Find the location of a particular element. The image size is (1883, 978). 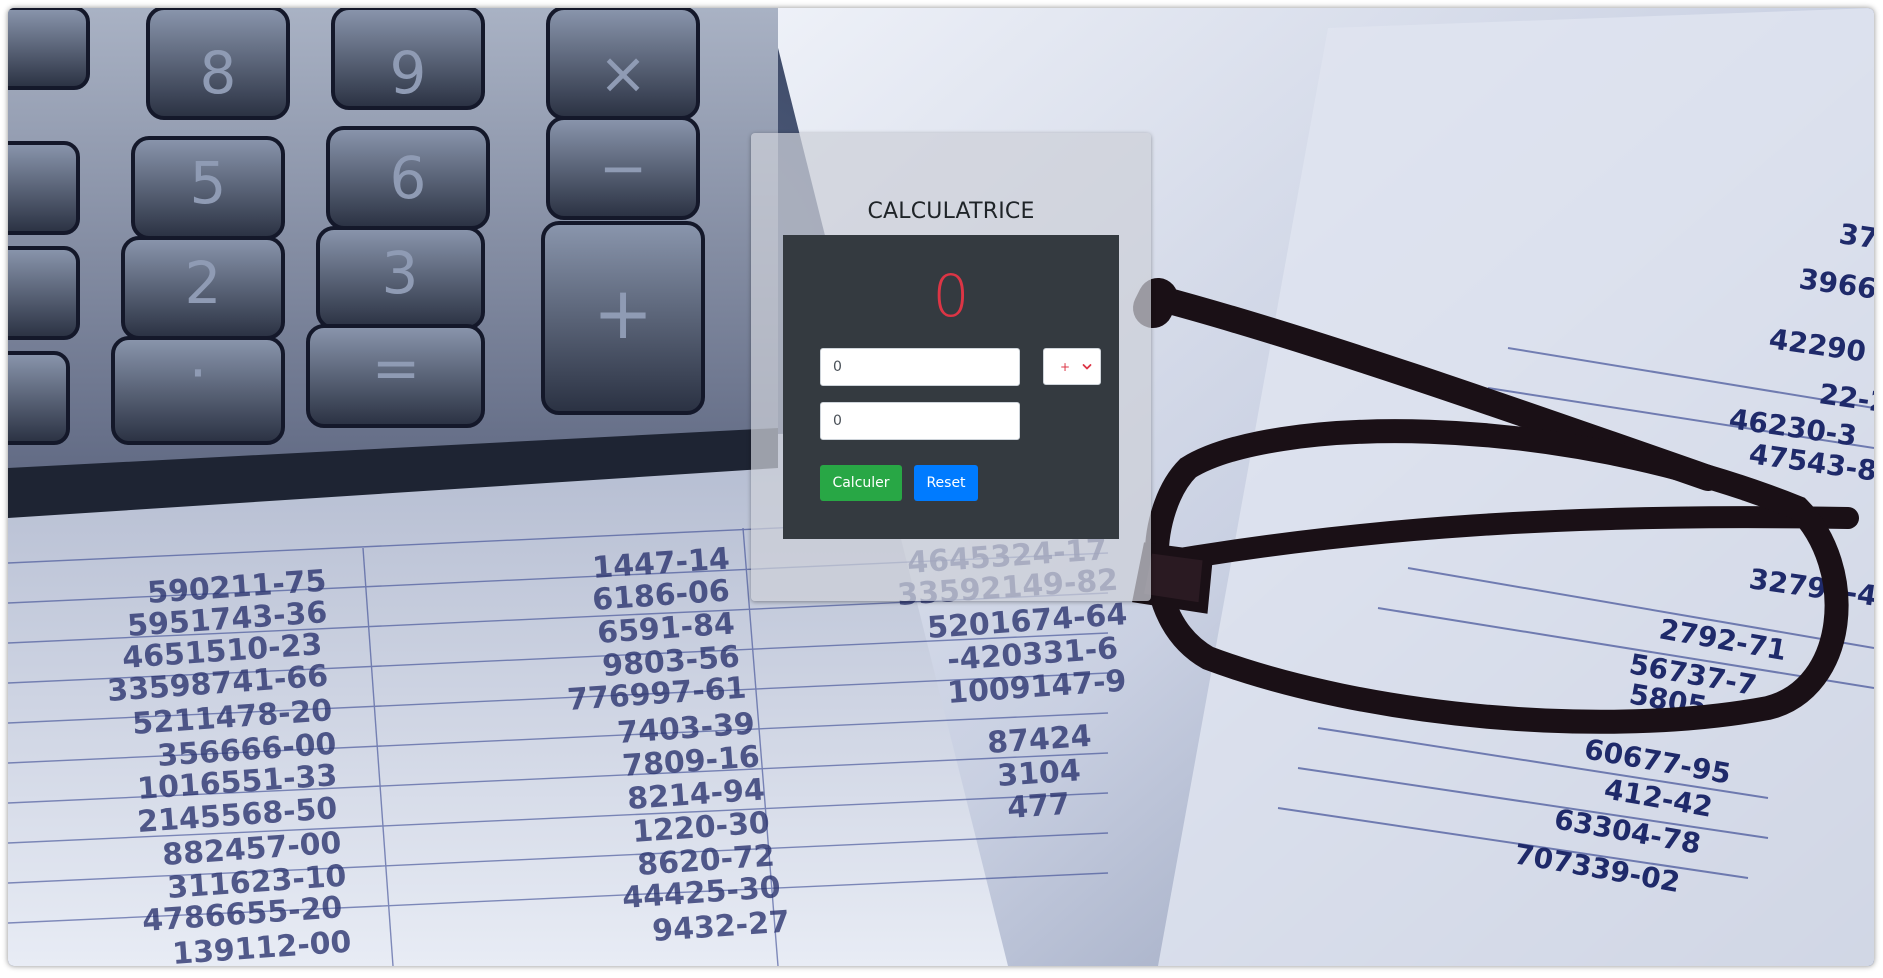

svg-text: 3 is located at coordinates (400, 273).